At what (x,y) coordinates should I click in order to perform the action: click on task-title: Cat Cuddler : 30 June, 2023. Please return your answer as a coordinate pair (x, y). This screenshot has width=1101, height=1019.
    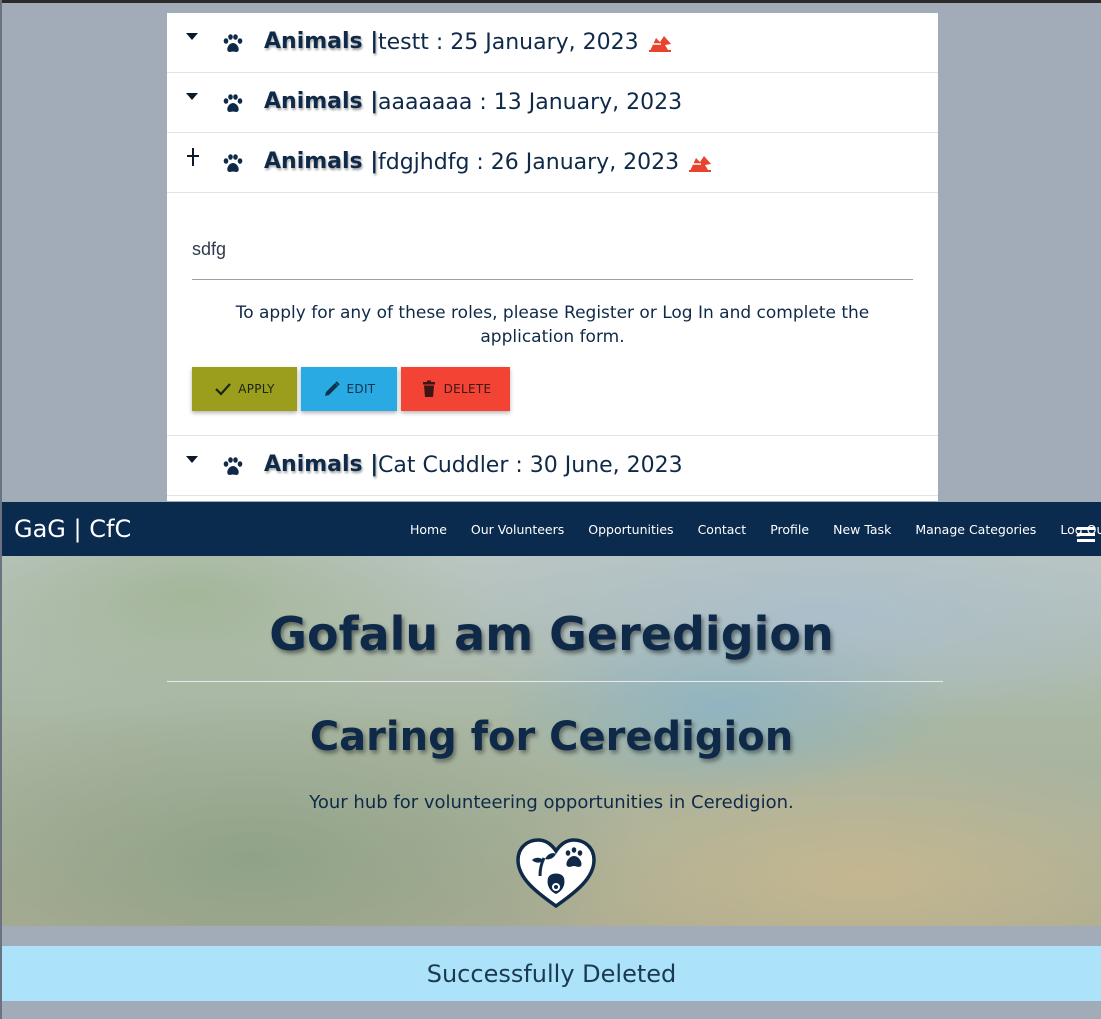
    Looking at the image, I should click on (530, 465).